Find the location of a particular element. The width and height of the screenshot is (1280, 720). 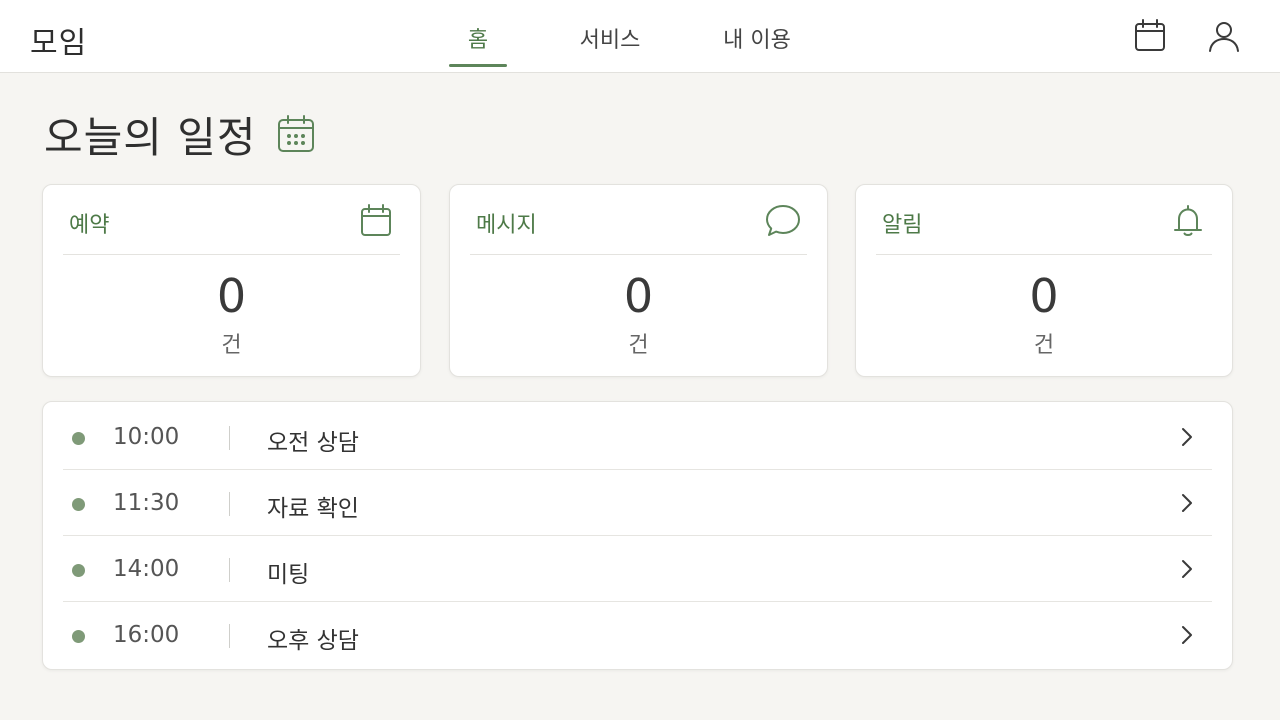

page-title-area: 오늘의 일정 is located at coordinates (180, 135).